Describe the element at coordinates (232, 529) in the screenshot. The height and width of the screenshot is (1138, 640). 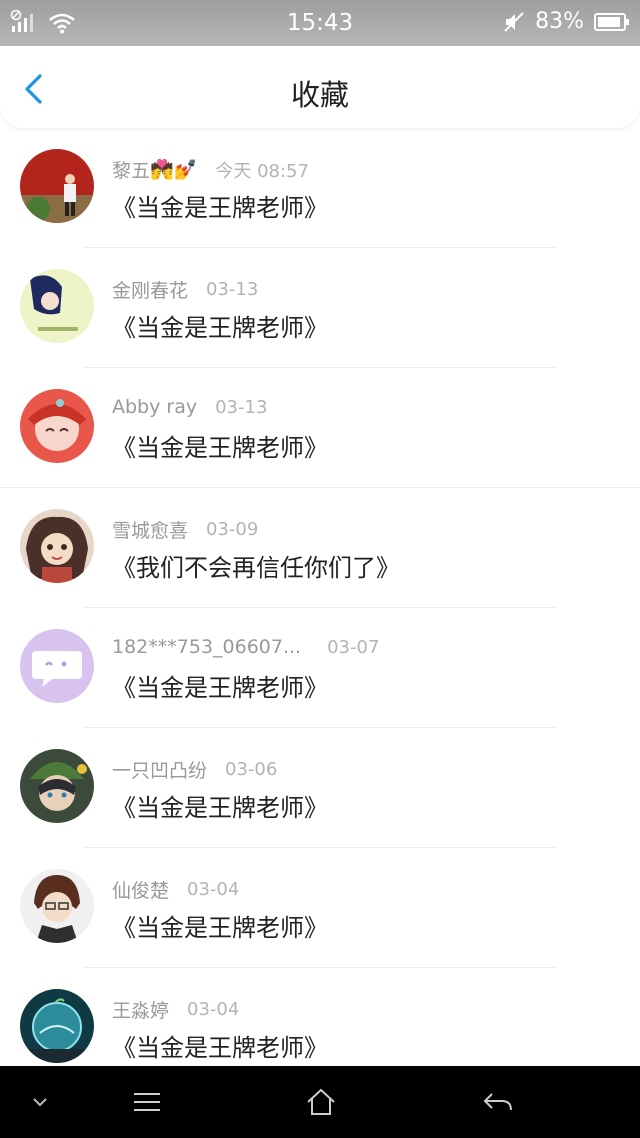
I see `item-date: 03-09` at that location.